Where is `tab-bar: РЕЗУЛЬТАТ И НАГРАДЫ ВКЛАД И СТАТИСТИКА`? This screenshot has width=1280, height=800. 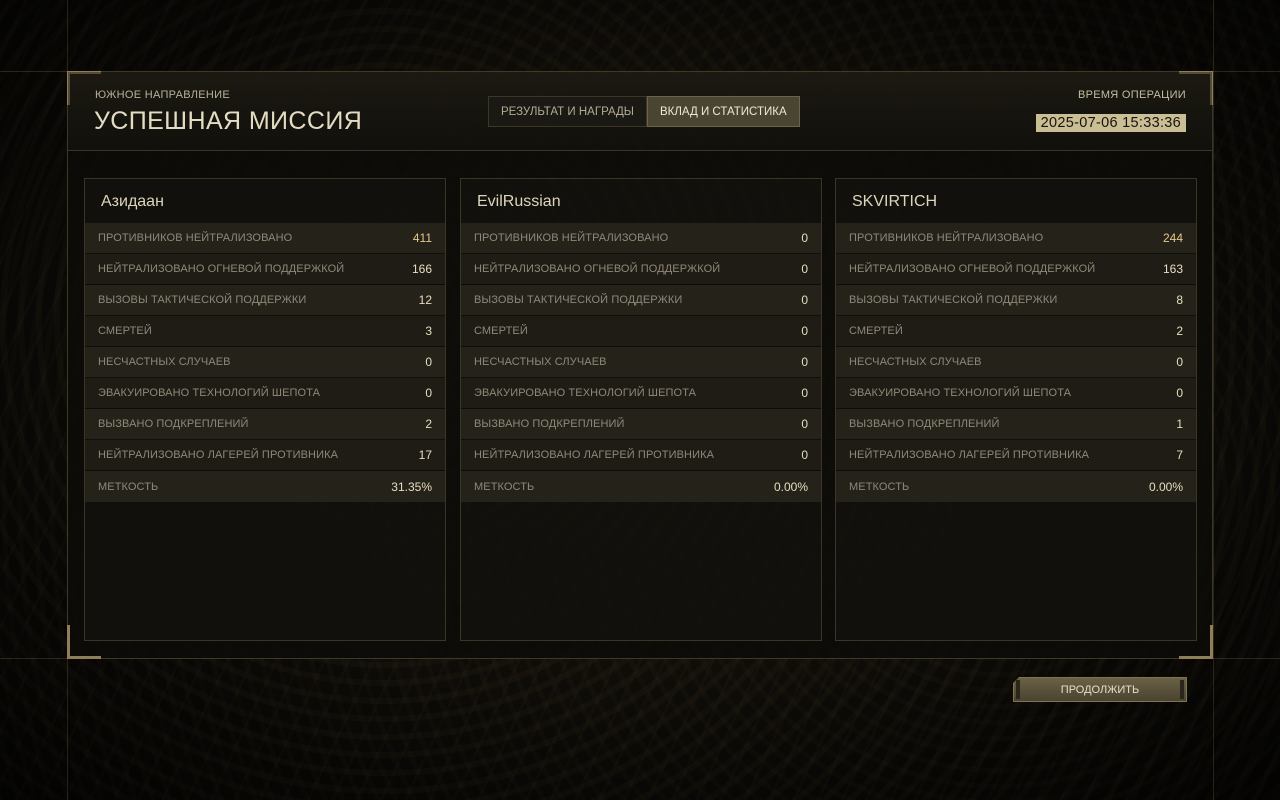 tab-bar: РЕЗУЛЬТАТ И НАГРАДЫ ВКЛАД И СТАТИСТИКА is located at coordinates (644, 111).